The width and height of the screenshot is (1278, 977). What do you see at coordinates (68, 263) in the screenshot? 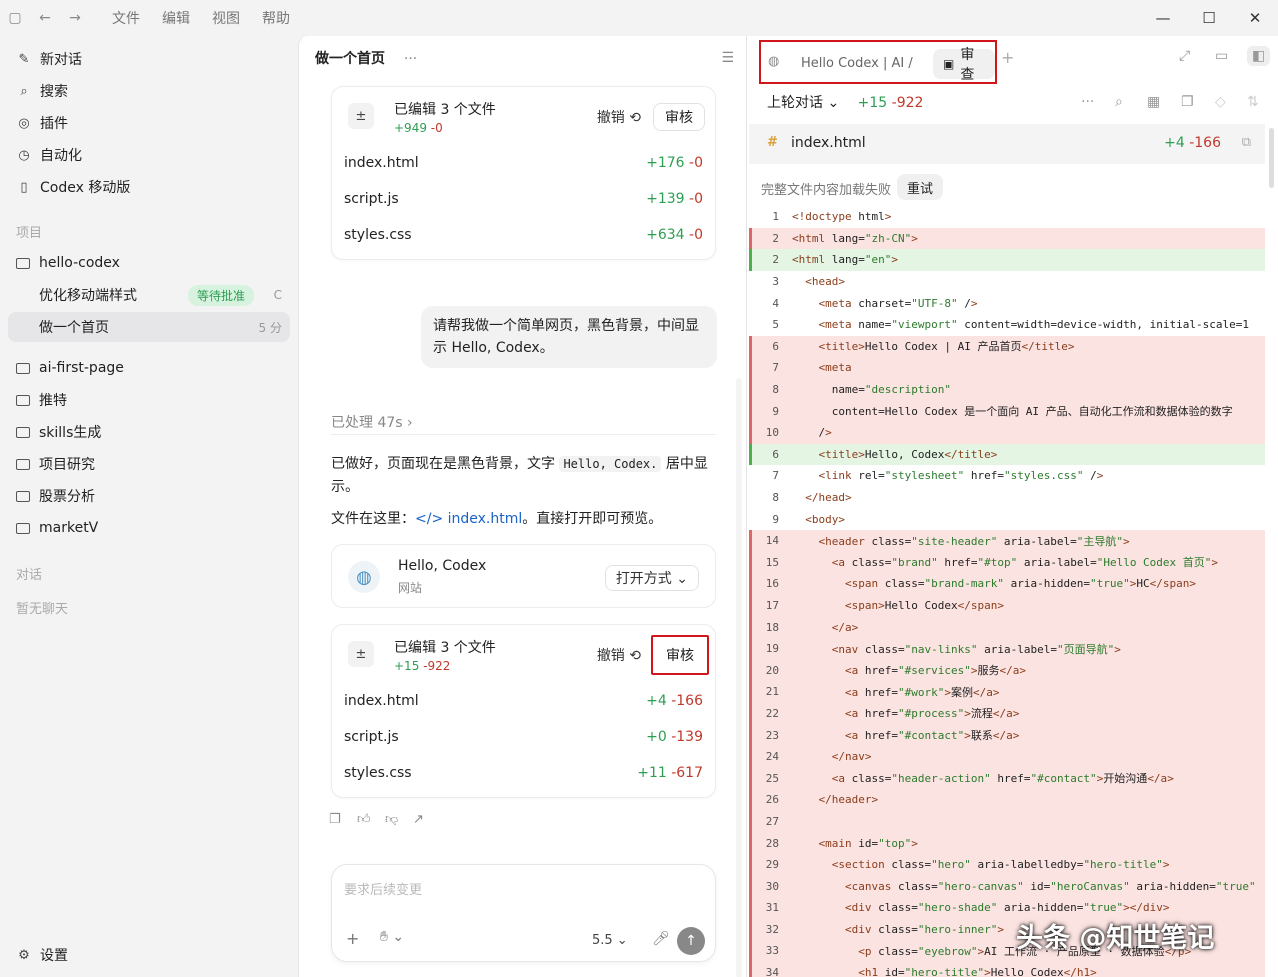
I see `project-hello-codex: hello-codex` at bounding box center [68, 263].